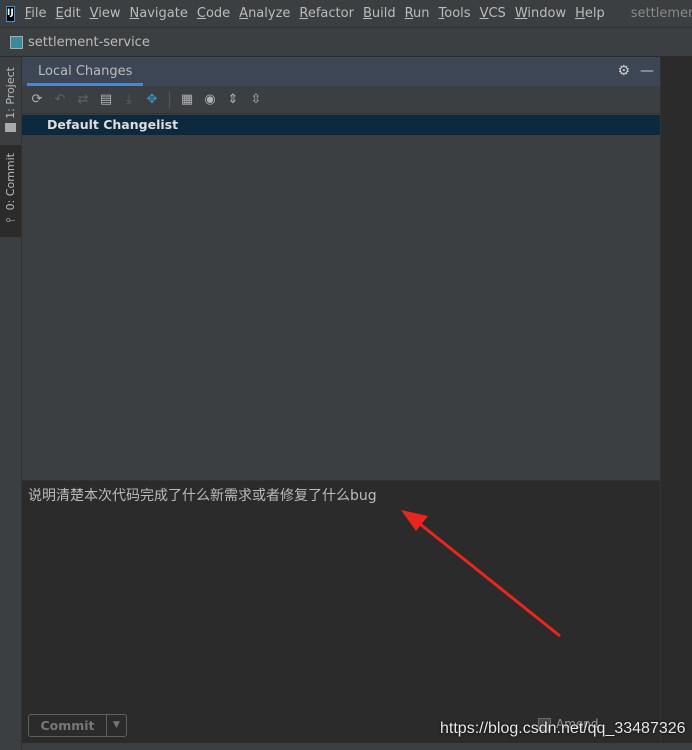  What do you see at coordinates (487, 578) in the screenshot?
I see `arrow-shaft` at bounding box center [487, 578].